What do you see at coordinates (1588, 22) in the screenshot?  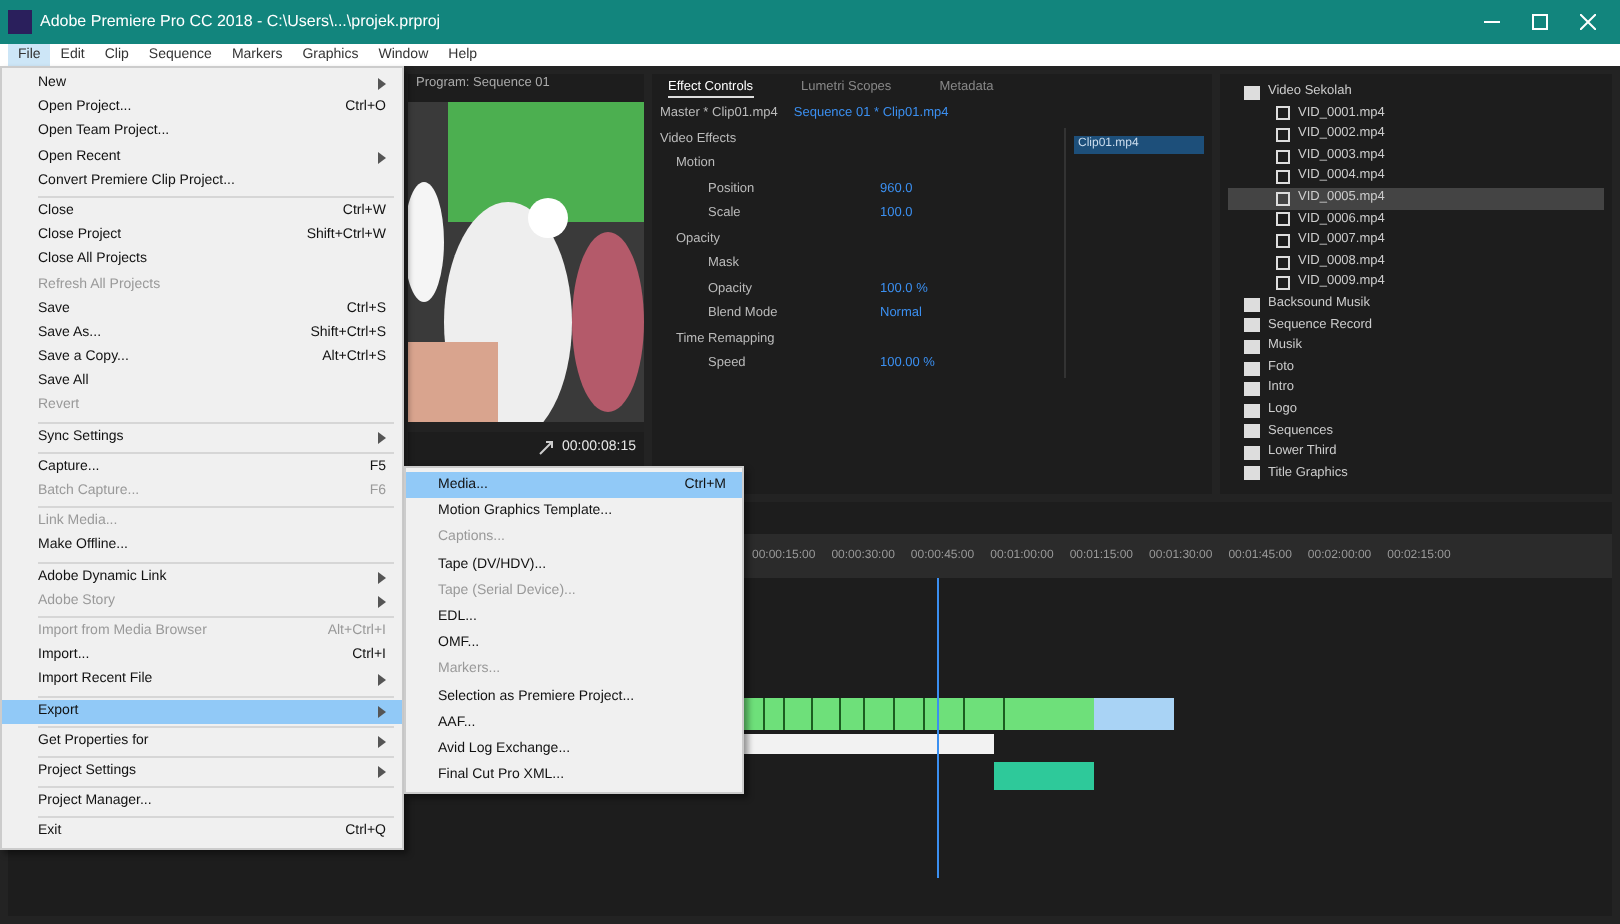 I see `close-icon` at bounding box center [1588, 22].